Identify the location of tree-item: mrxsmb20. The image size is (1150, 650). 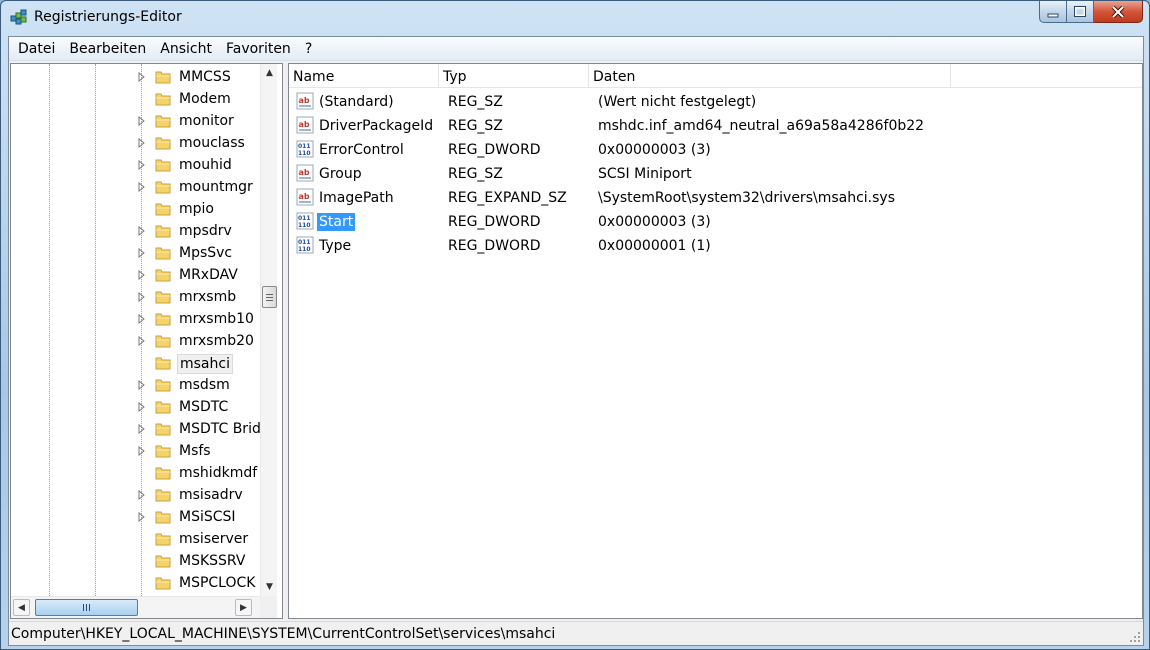
(135, 341).